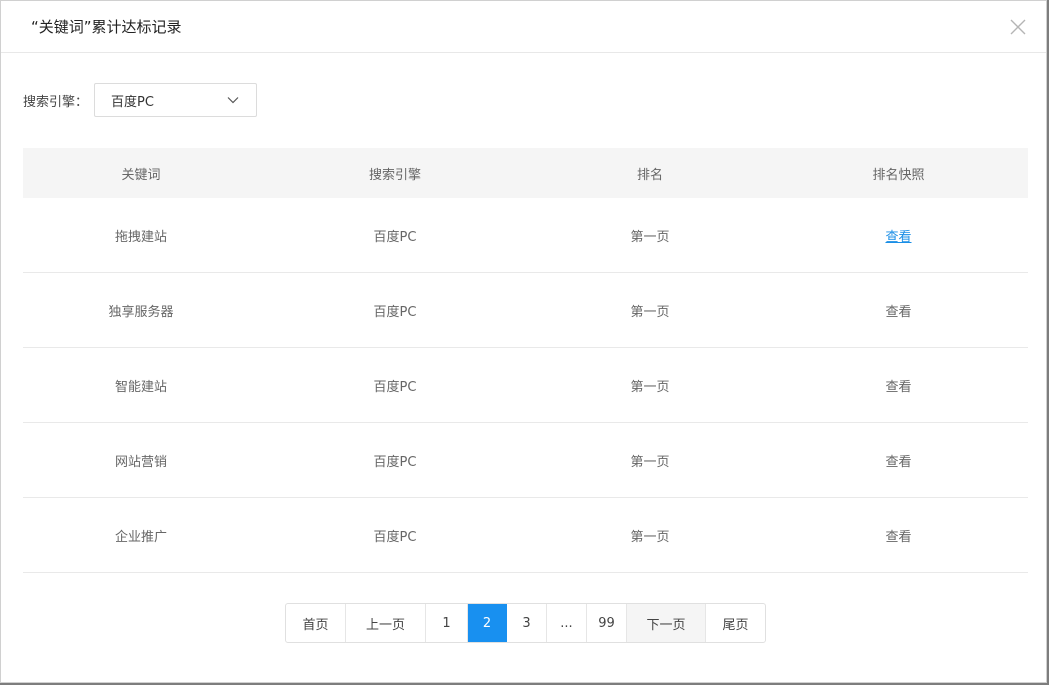 This screenshot has height=685, width=1049. I want to click on table-row: 独享服务器 百度PC 第一页 查看, so click(525, 310).